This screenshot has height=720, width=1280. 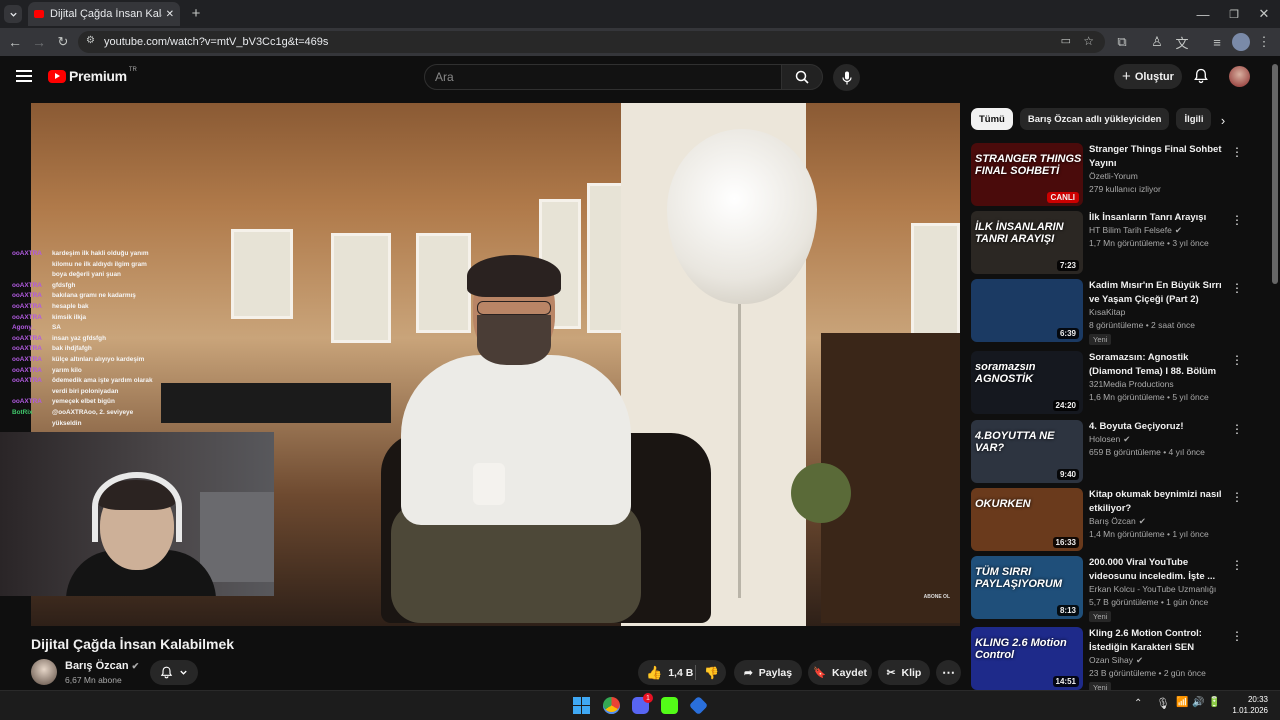 I want to click on chevron-right-icon: ›, so click(x=1223, y=120).